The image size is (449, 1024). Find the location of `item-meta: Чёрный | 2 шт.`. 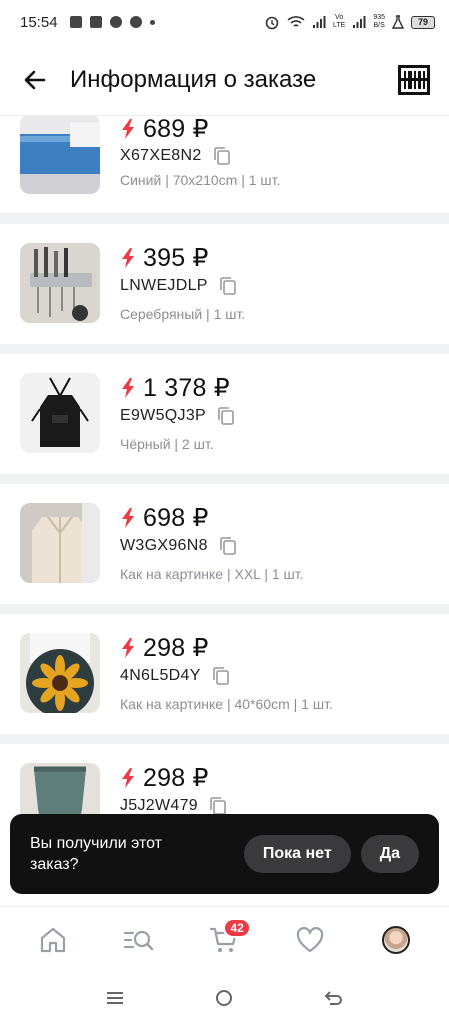

item-meta: Чёрный | 2 шт. is located at coordinates (167, 444).